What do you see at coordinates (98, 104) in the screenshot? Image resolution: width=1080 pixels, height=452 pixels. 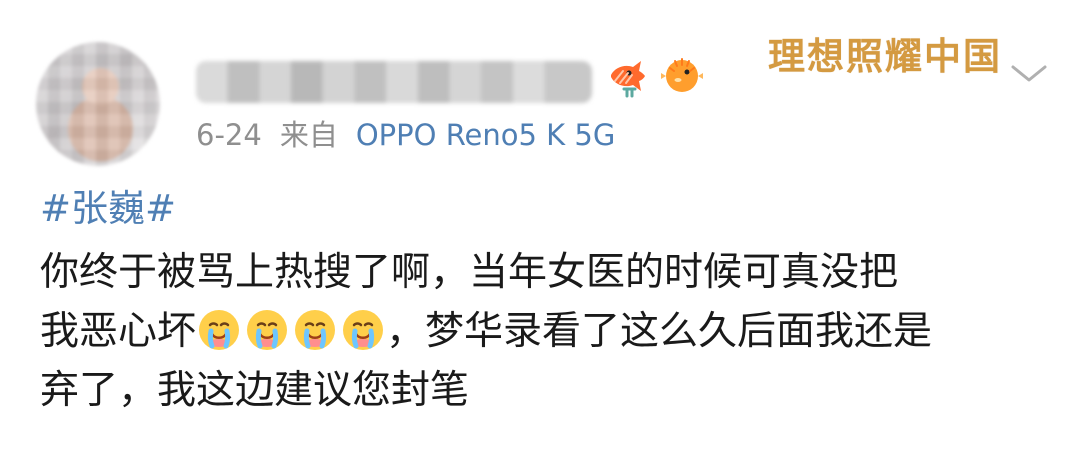 I see `avatar` at bounding box center [98, 104].